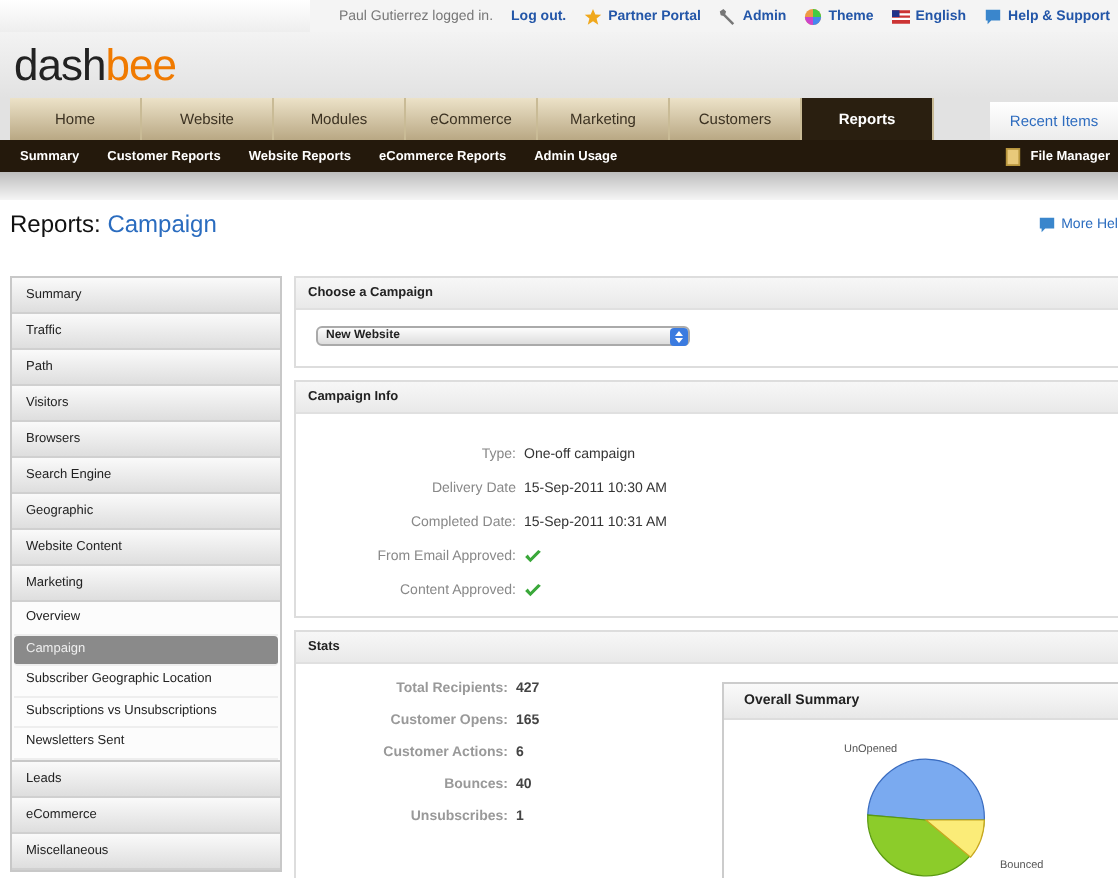 This screenshot has height=878, width=1118. Describe the element at coordinates (727, 16) in the screenshot. I see `wrench-icon` at that location.